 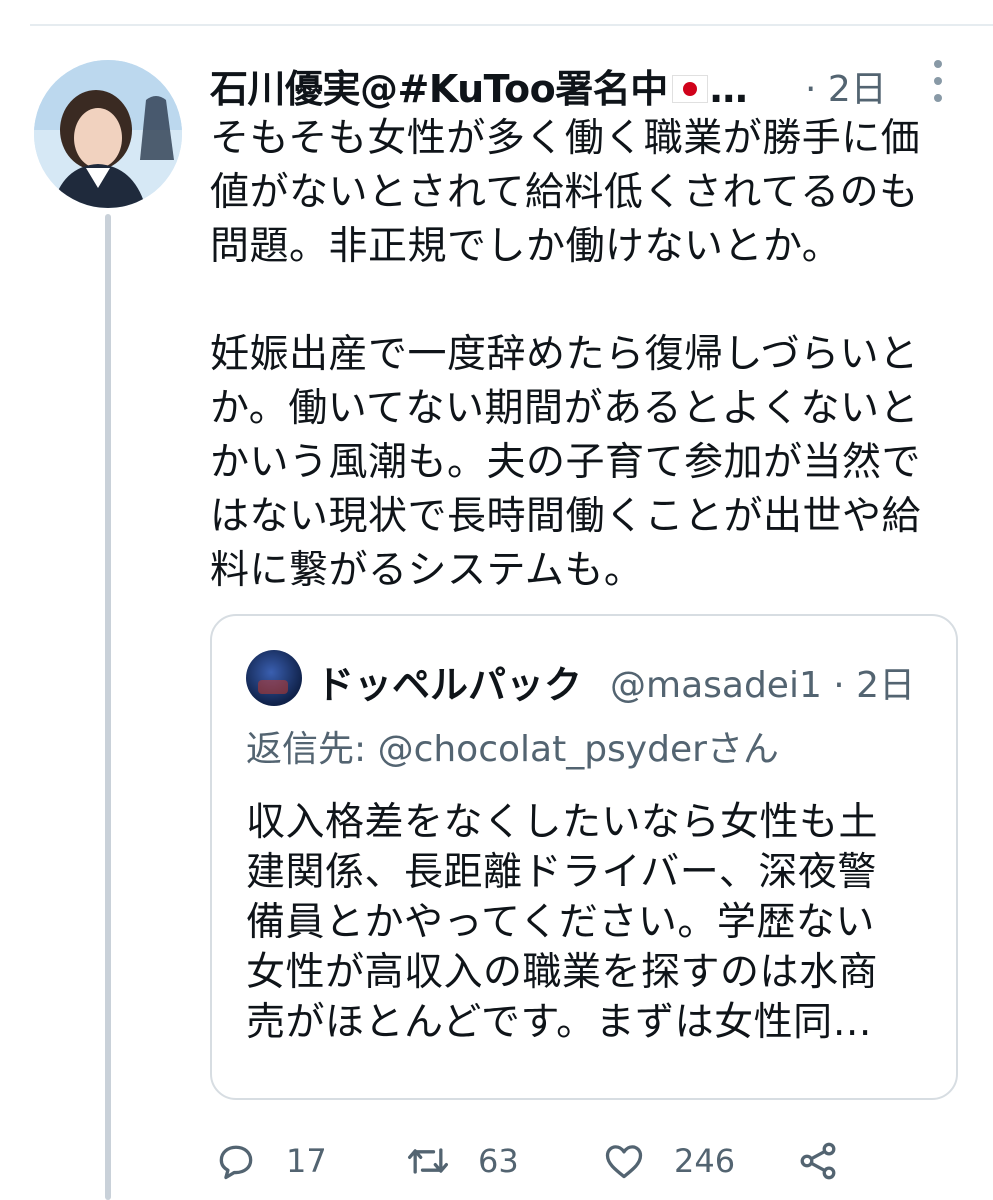 What do you see at coordinates (428, 1161) in the screenshot?
I see `retweet-icon` at bounding box center [428, 1161].